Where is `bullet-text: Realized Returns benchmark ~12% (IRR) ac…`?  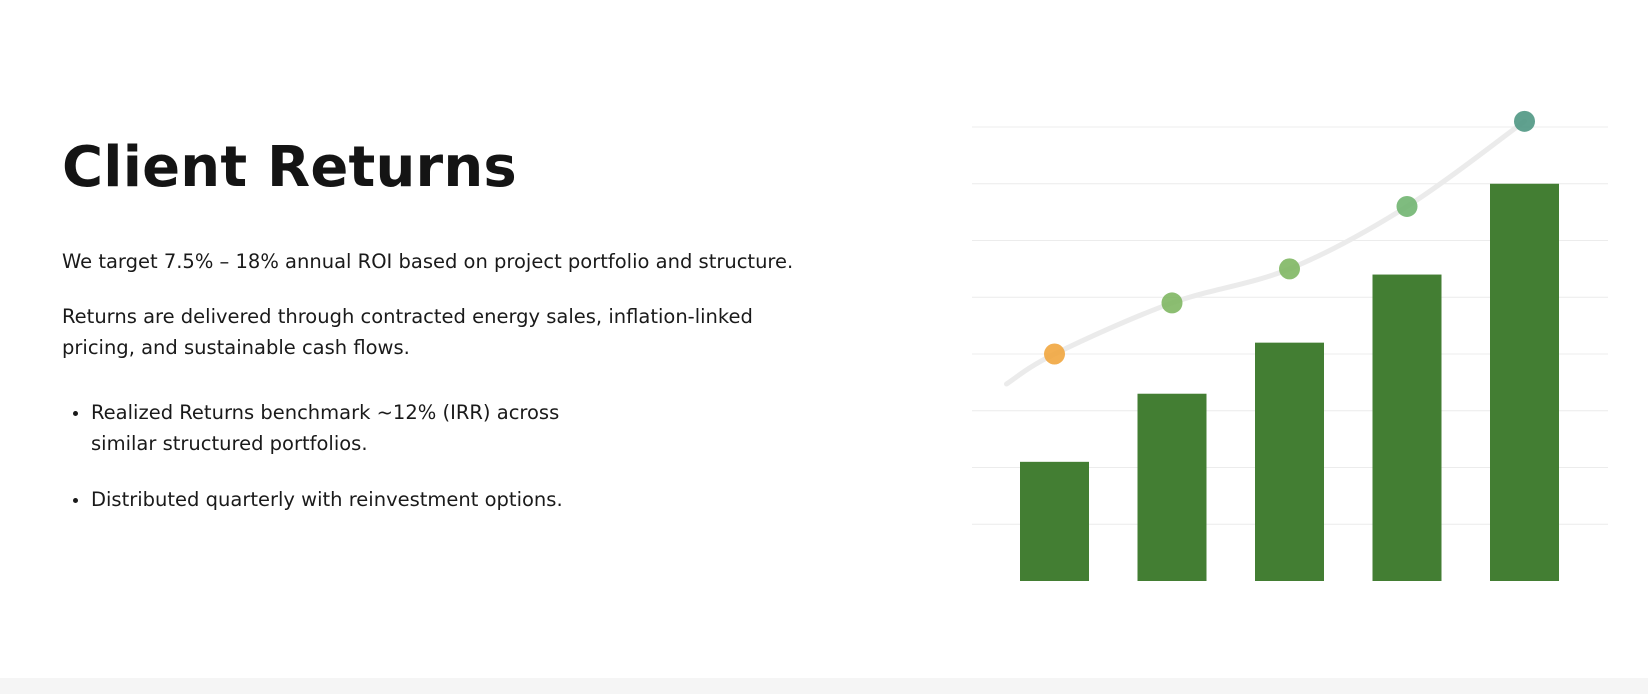 bullet-text: Realized Returns benchmark ~12% (IRR) ac… is located at coordinates (325, 428).